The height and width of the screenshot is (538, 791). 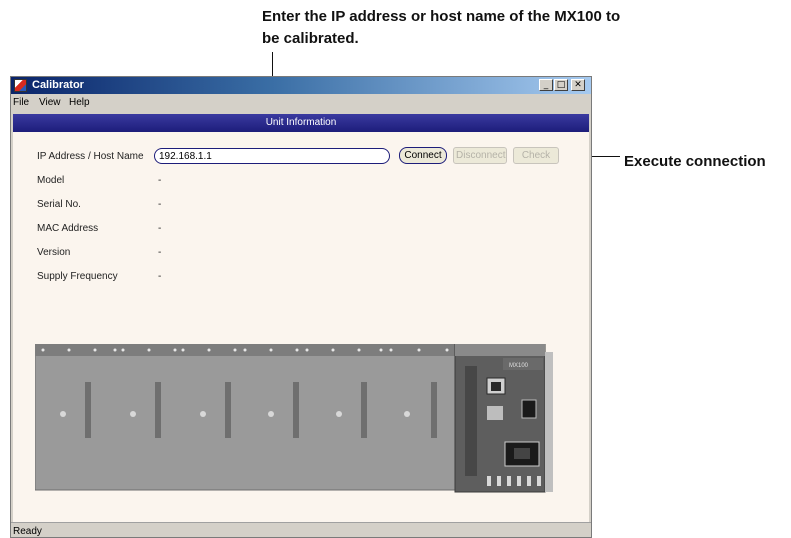 What do you see at coordinates (496, 386) in the screenshot?
I see `ethernet-port-opening` at bounding box center [496, 386].